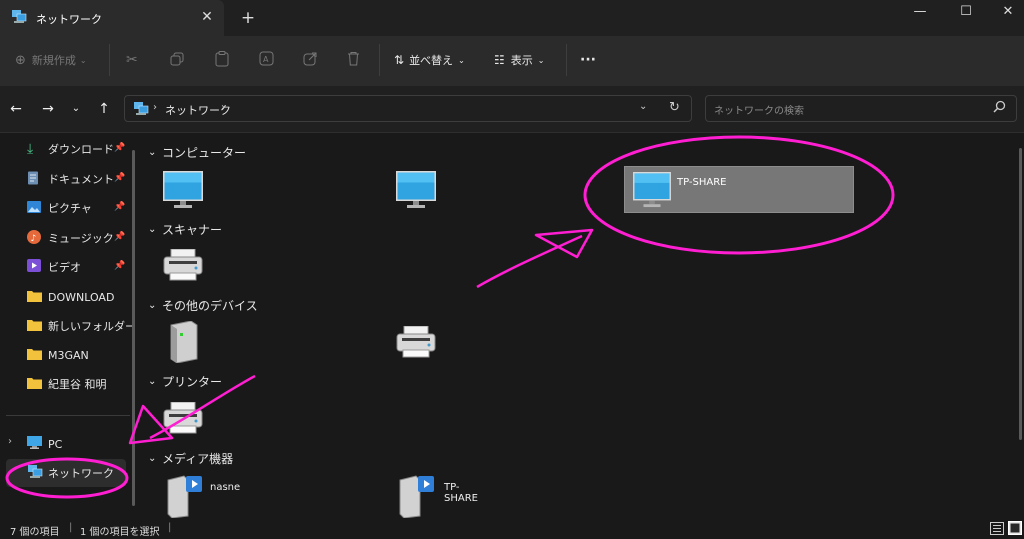 The width and height of the screenshot is (1024, 539). I want to click on view-list-icon: ☷, so click(499, 60).